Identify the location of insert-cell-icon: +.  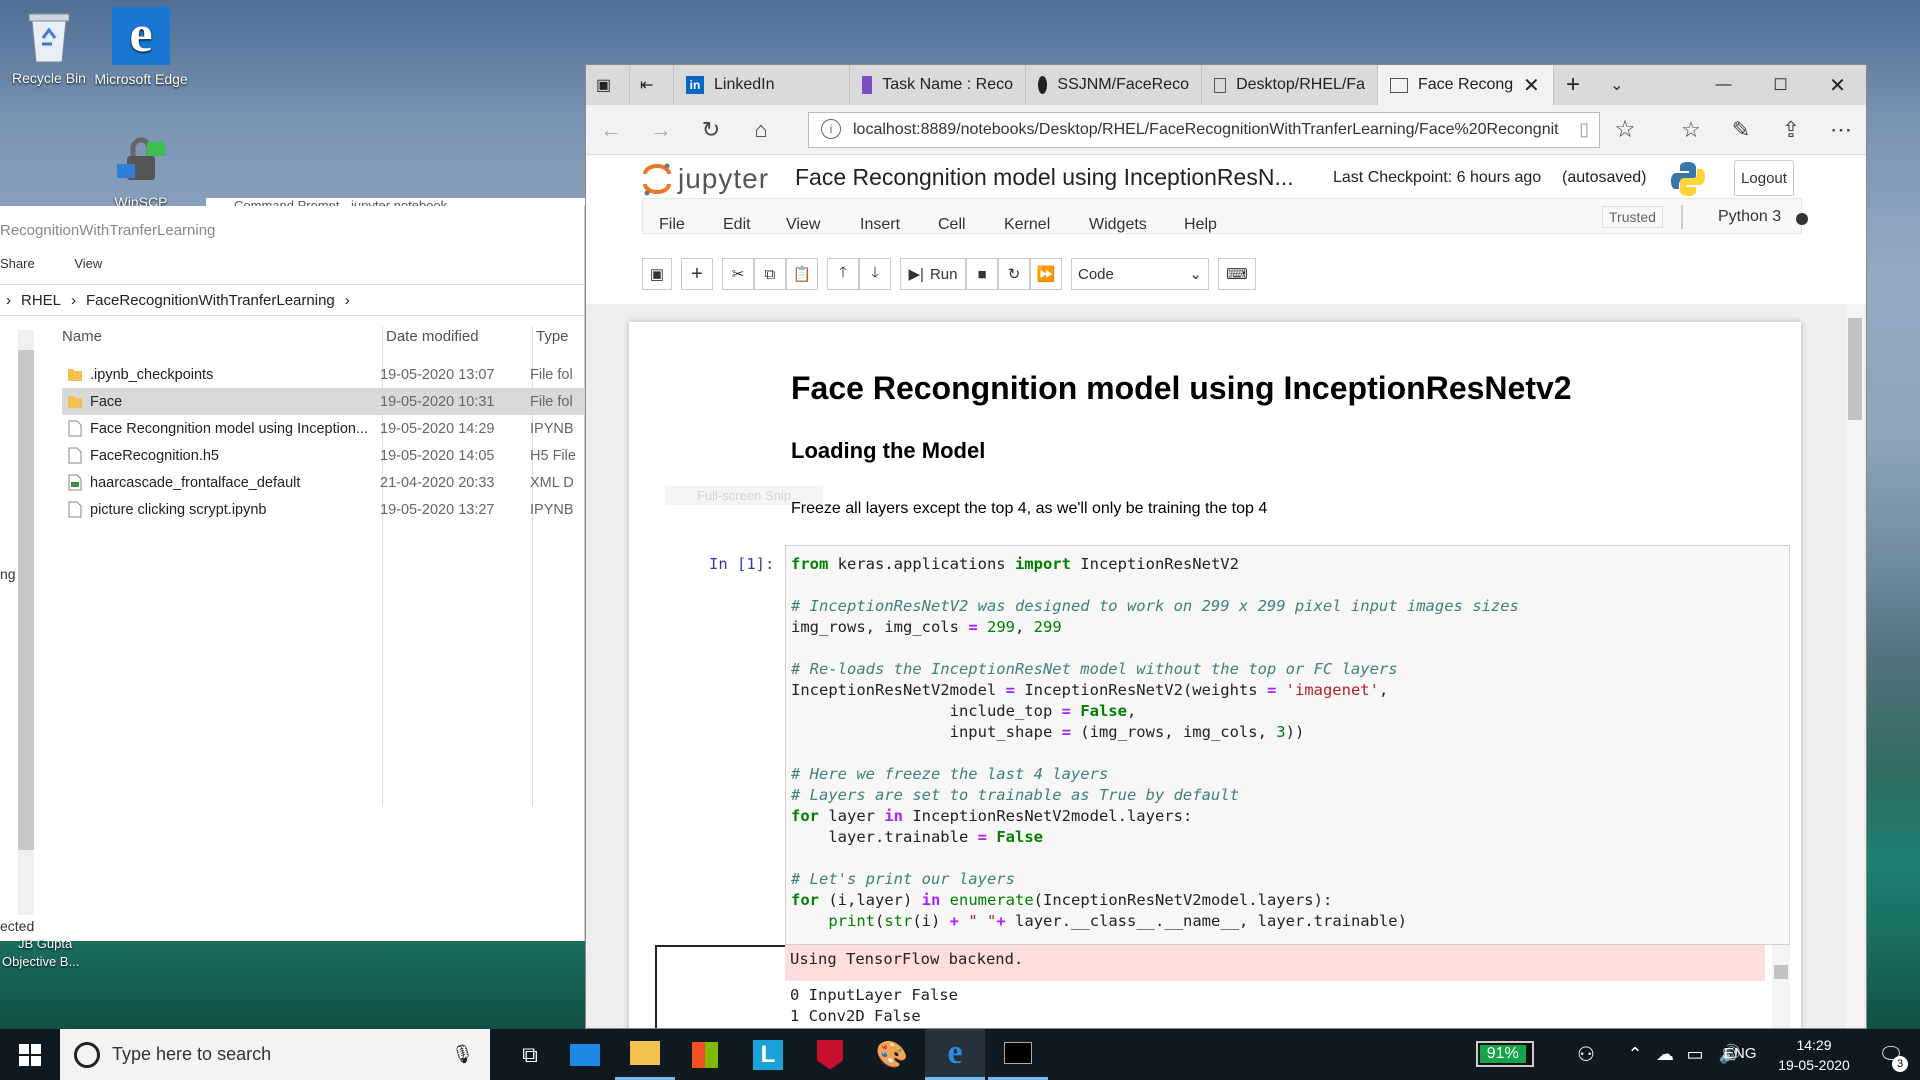
(697, 274).